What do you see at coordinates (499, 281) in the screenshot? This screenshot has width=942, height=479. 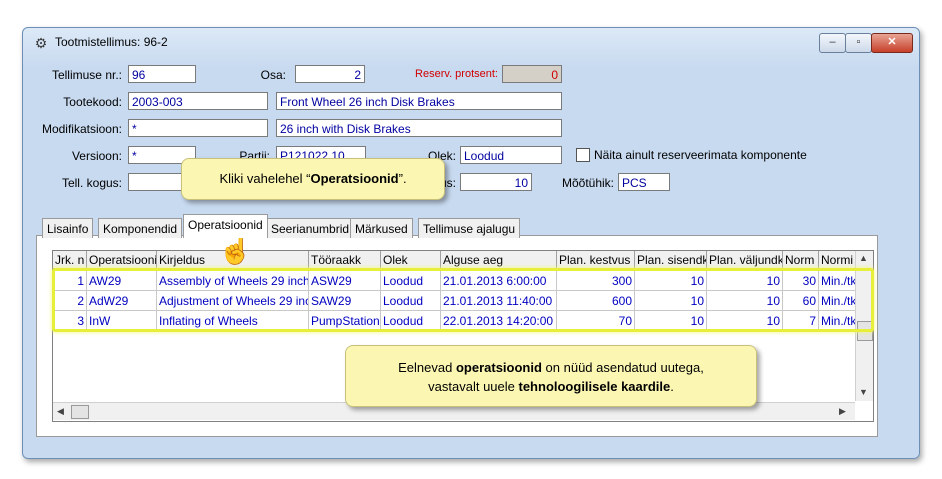 I see `table-cell: 21.01.2013 6:00:00` at bounding box center [499, 281].